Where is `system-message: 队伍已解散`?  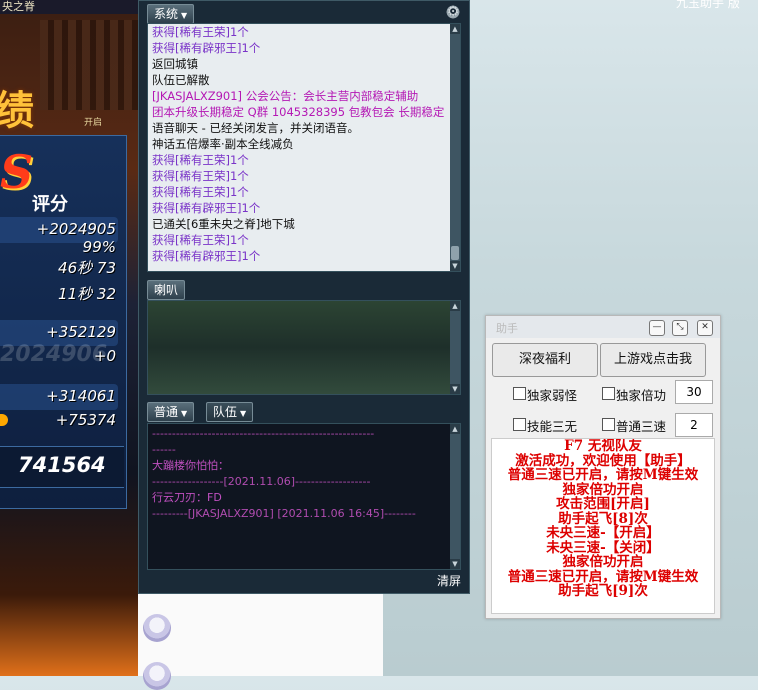 system-message: 队伍已解散 is located at coordinates (181, 80).